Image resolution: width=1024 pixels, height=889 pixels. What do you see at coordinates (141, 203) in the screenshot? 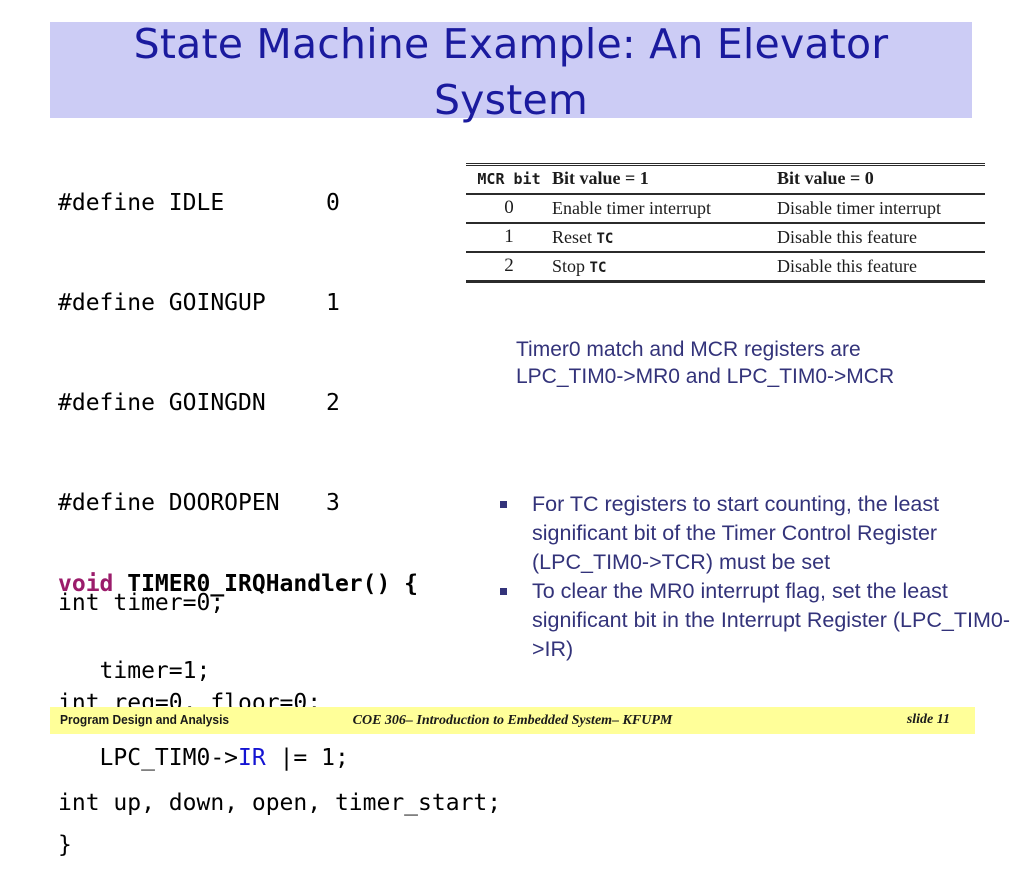
I see `define-directive: #define IDLE` at bounding box center [141, 203].